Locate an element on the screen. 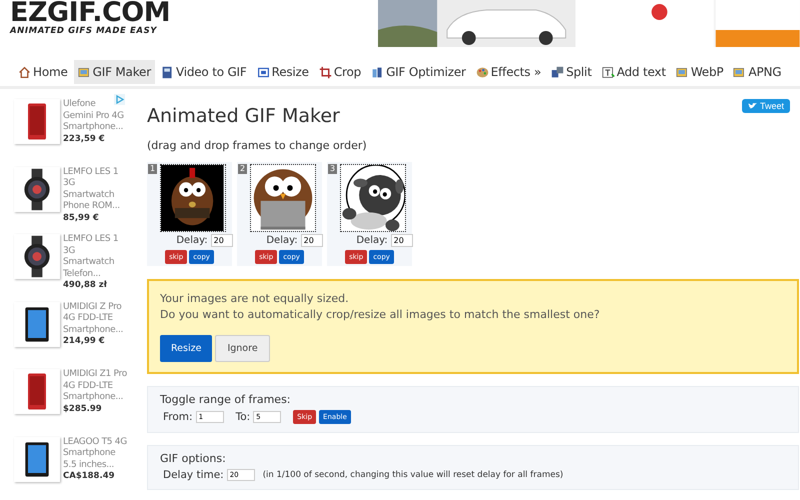 The height and width of the screenshot is (500, 800). crop-icon is located at coordinates (325, 72).